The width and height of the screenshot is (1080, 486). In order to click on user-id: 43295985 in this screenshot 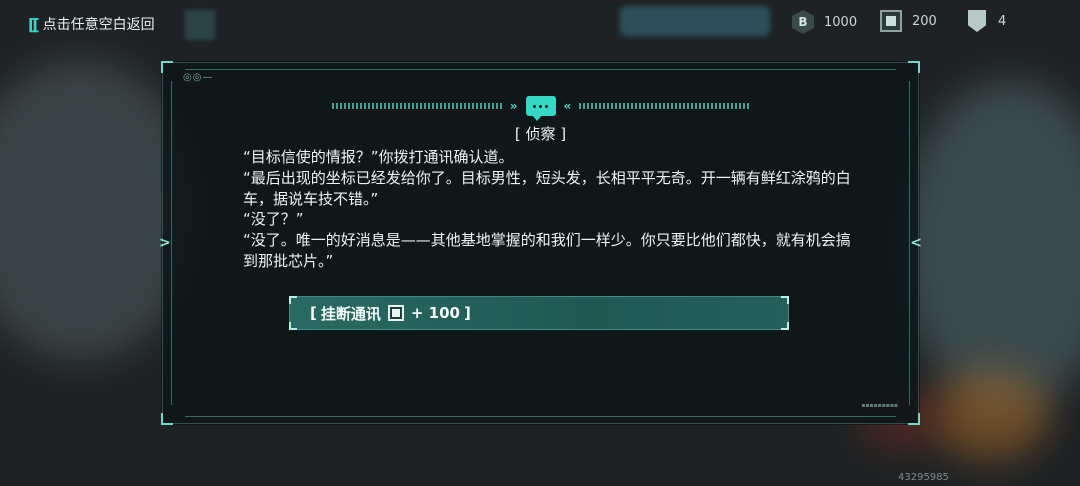, I will do `click(923, 477)`.